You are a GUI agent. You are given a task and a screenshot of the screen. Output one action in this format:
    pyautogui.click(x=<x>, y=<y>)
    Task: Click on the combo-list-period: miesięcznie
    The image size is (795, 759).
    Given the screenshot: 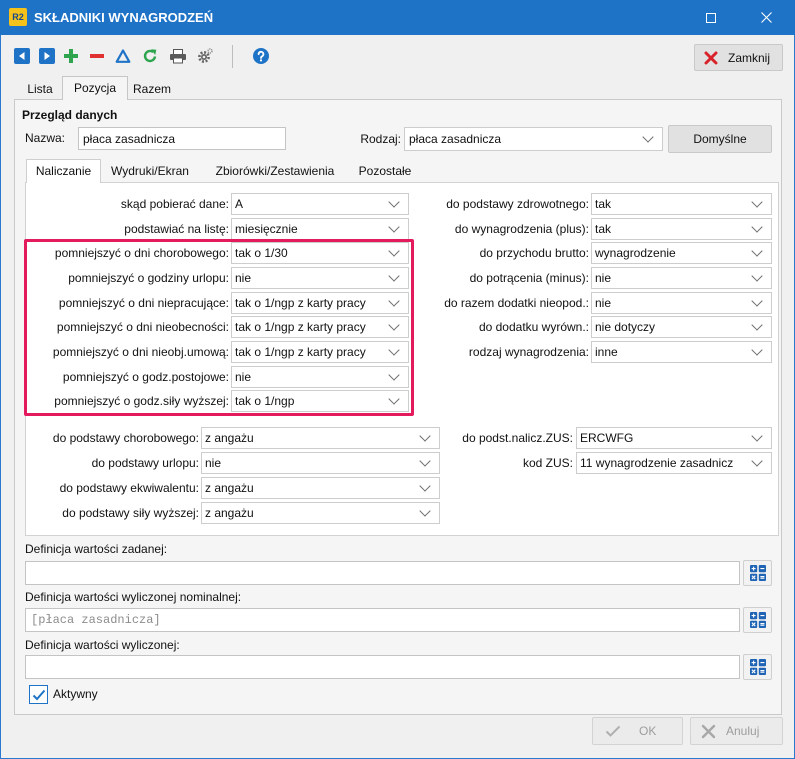 What is the action you would take?
    pyautogui.click(x=320, y=229)
    